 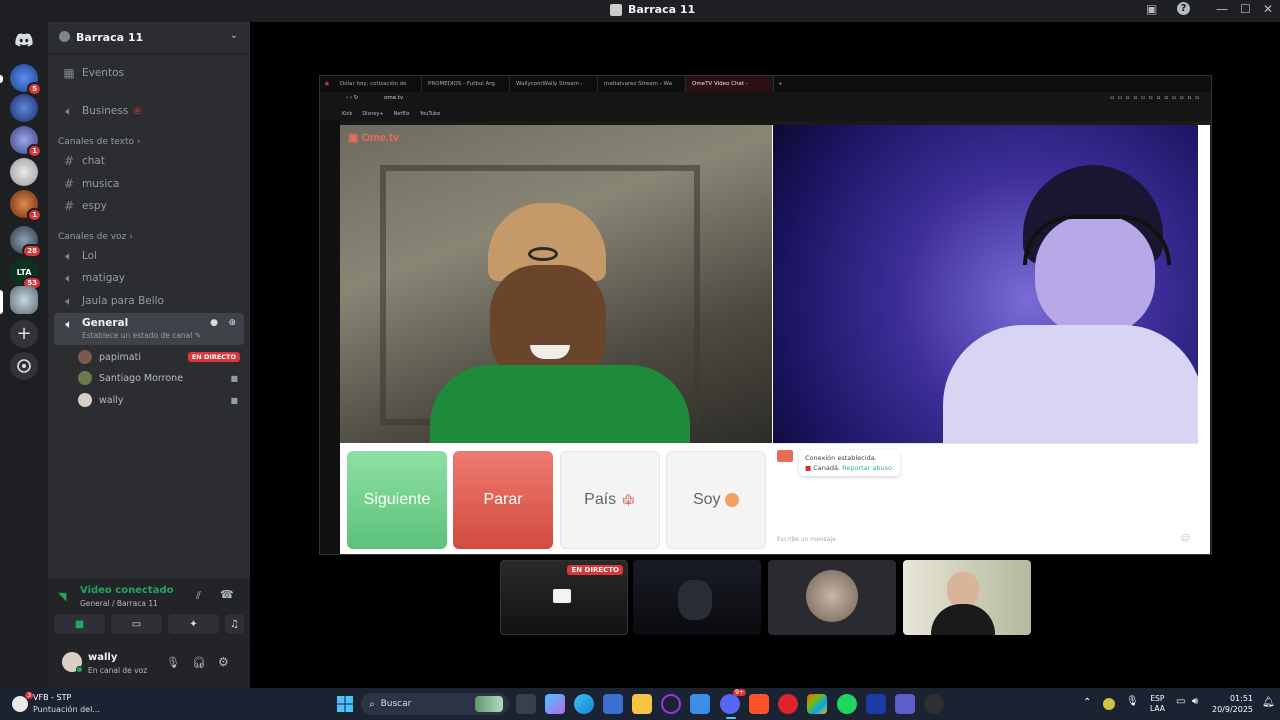 What do you see at coordinates (24, 300) in the screenshot?
I see `server-icon-active` at bounding box center [24, 300].